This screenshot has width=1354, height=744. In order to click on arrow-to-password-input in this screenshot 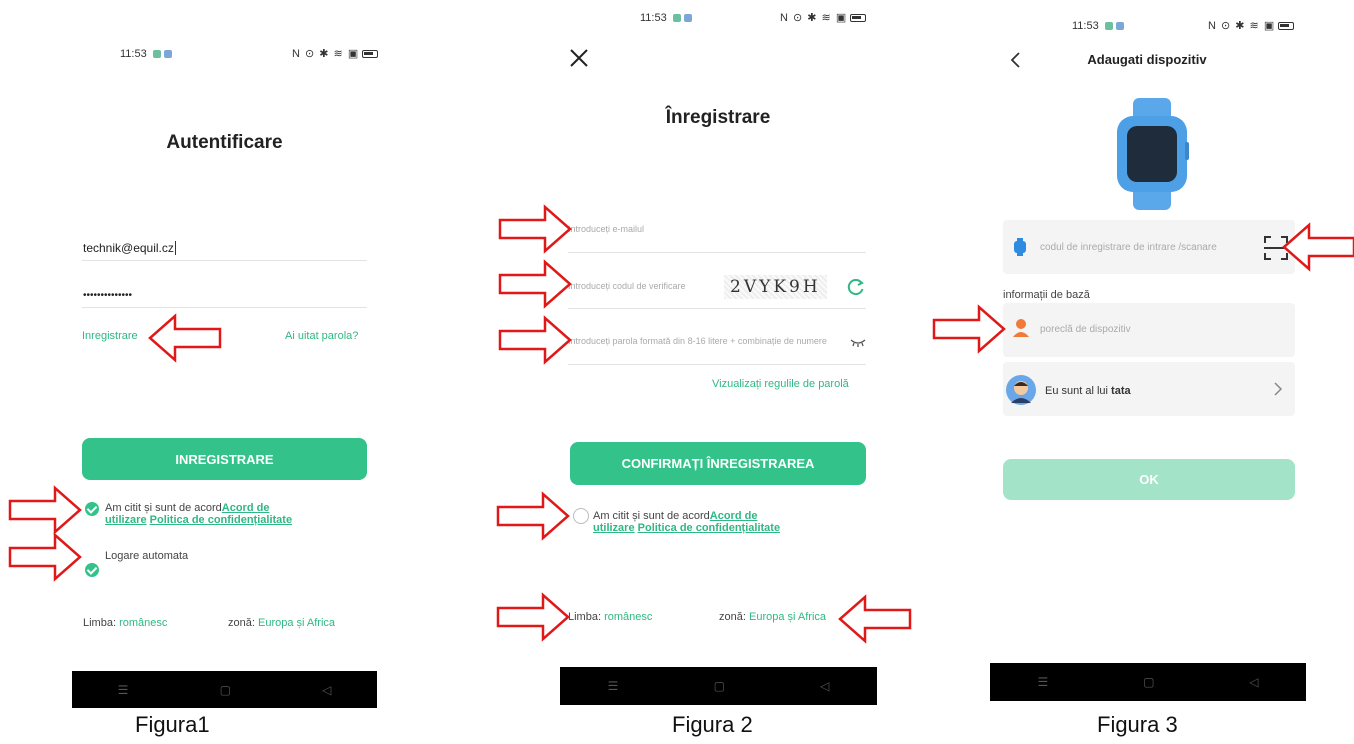, I will do `click(535, 340)`.